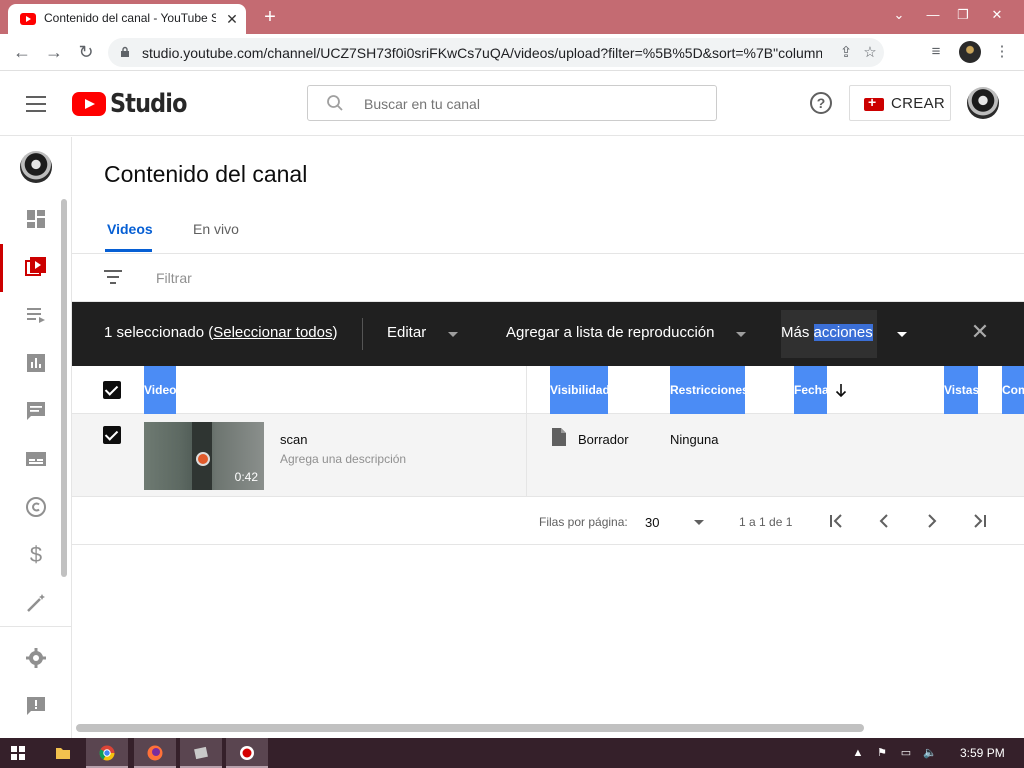 The height and width of the screenshot is (768, 1024). What do you see at coordinates (36, 438) in the screenshot?
I see `left-sidebar: $` at bounding box center [36, 438].